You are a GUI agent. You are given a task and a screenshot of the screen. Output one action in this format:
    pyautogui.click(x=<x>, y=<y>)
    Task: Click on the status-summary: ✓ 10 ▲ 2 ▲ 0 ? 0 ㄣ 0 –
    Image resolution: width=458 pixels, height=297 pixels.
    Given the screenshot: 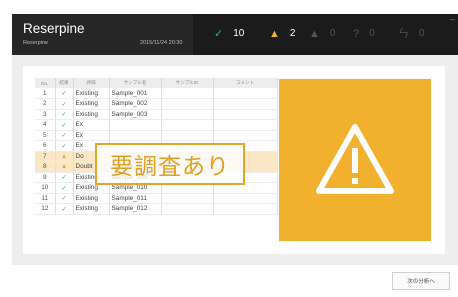 What is the action you would take?
    pyautogui.click(x=325, y=34)
    